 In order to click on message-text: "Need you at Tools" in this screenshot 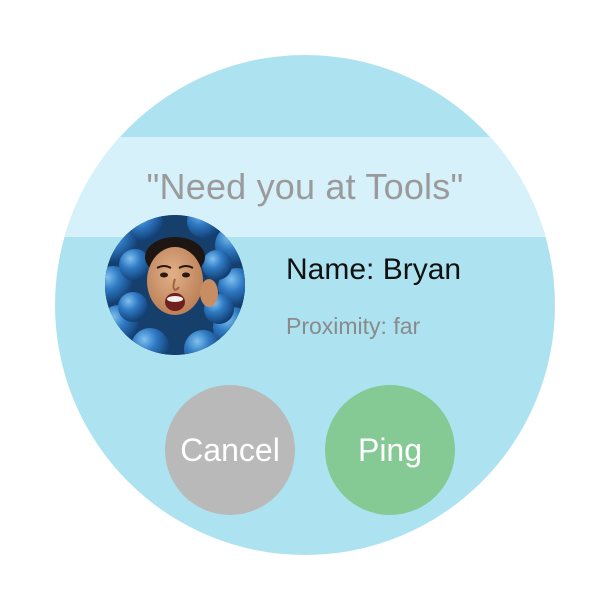, I will do `click(305, 186)`.